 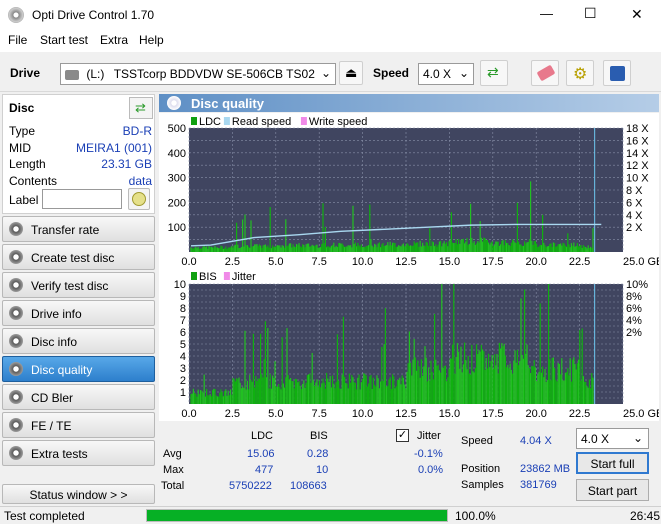 What do you see at coordinates (330, 15) in the screenshot?
I see `title-bar: Opti Drive Control 1.70 — ☐ ✕` at bounding box center [330, 15].